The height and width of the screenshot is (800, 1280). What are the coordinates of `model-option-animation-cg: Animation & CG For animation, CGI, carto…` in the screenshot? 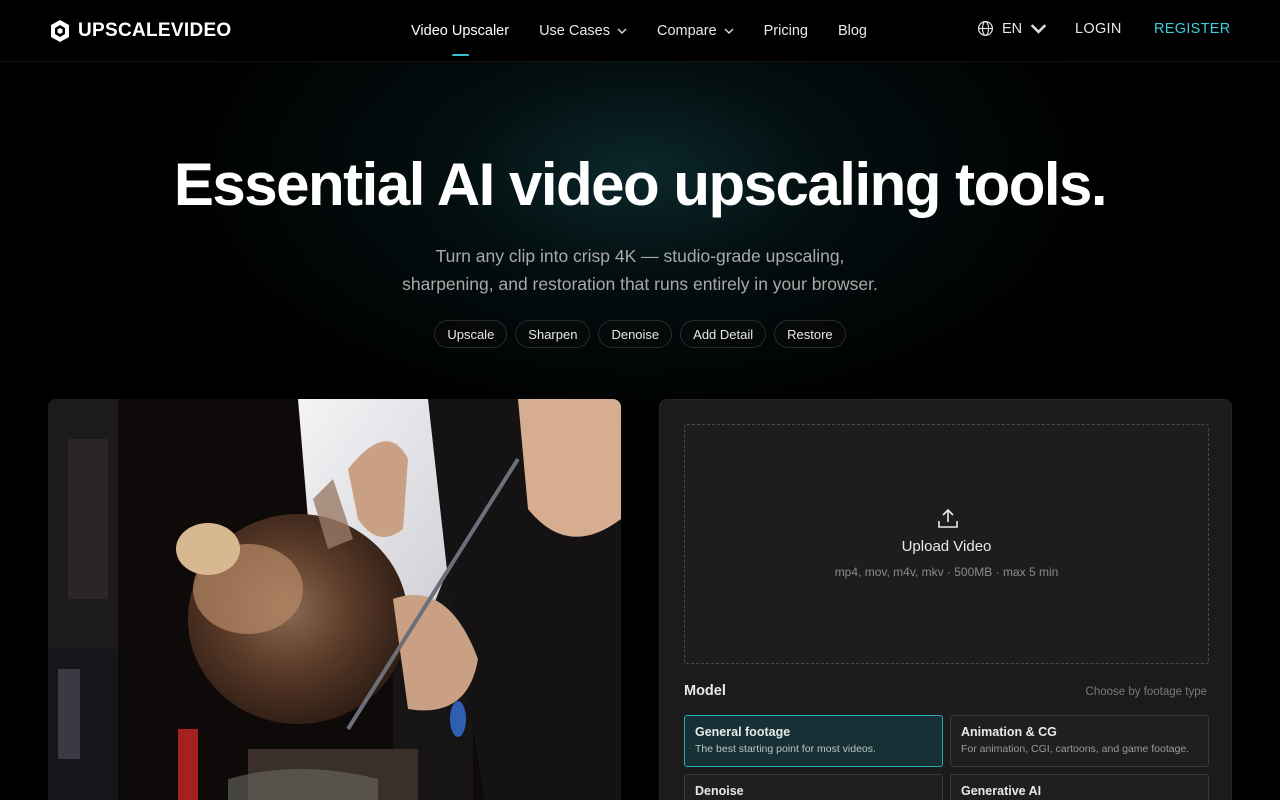 It's located at (1079, 741).